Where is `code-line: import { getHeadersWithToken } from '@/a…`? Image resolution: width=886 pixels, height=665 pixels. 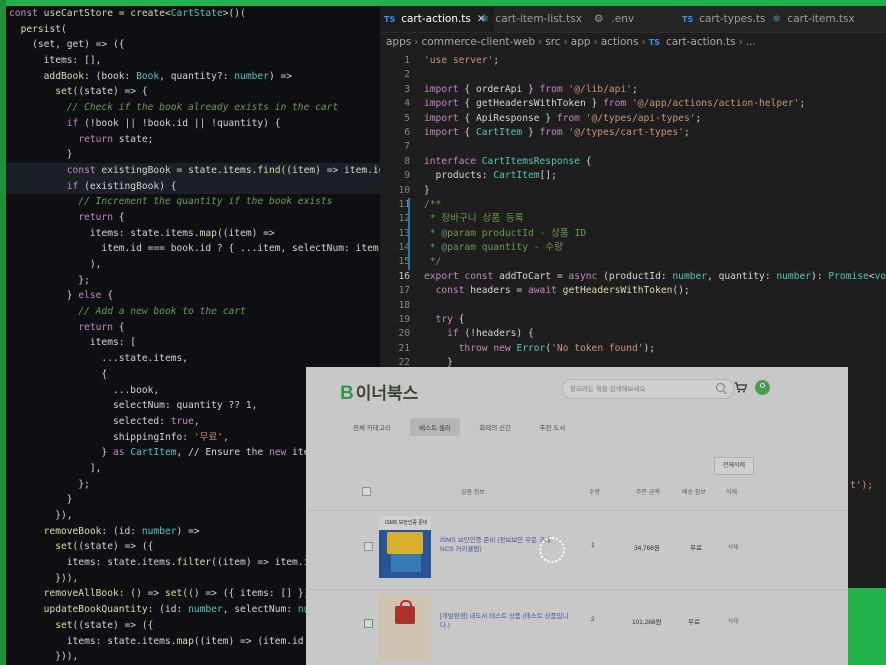
code-line: import { getHeadersWithToken } from '@/a… is located at coordinates (615, 104).